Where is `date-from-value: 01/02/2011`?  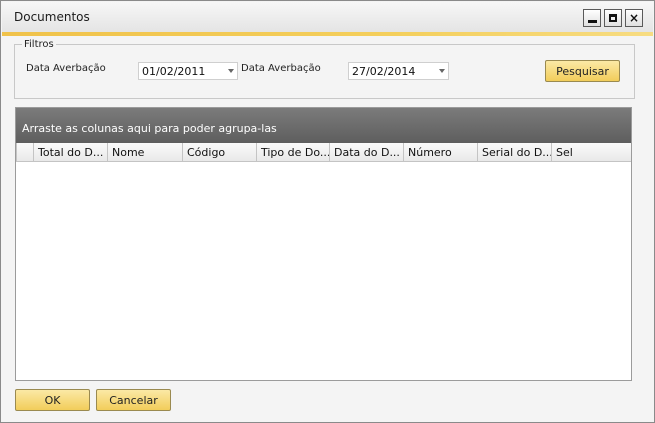
date-from-value: 01/02/2011 is located at coordinates (174, 71).